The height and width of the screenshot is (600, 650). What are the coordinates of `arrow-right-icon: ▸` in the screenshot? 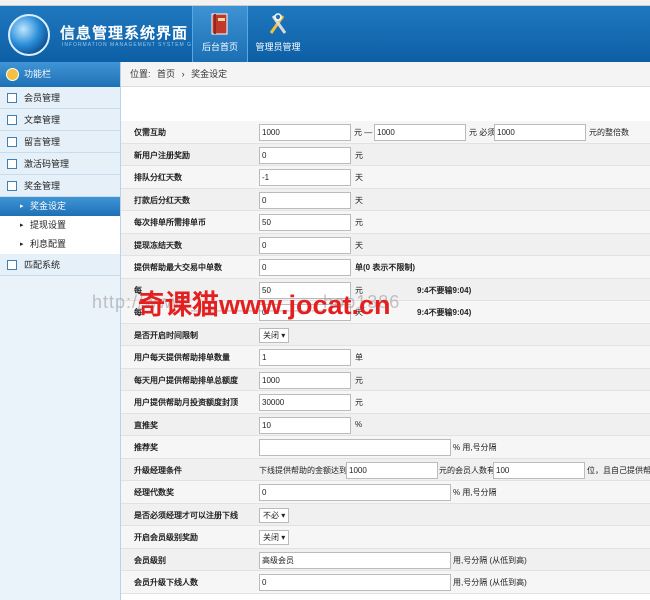 It's located at (22, 244).